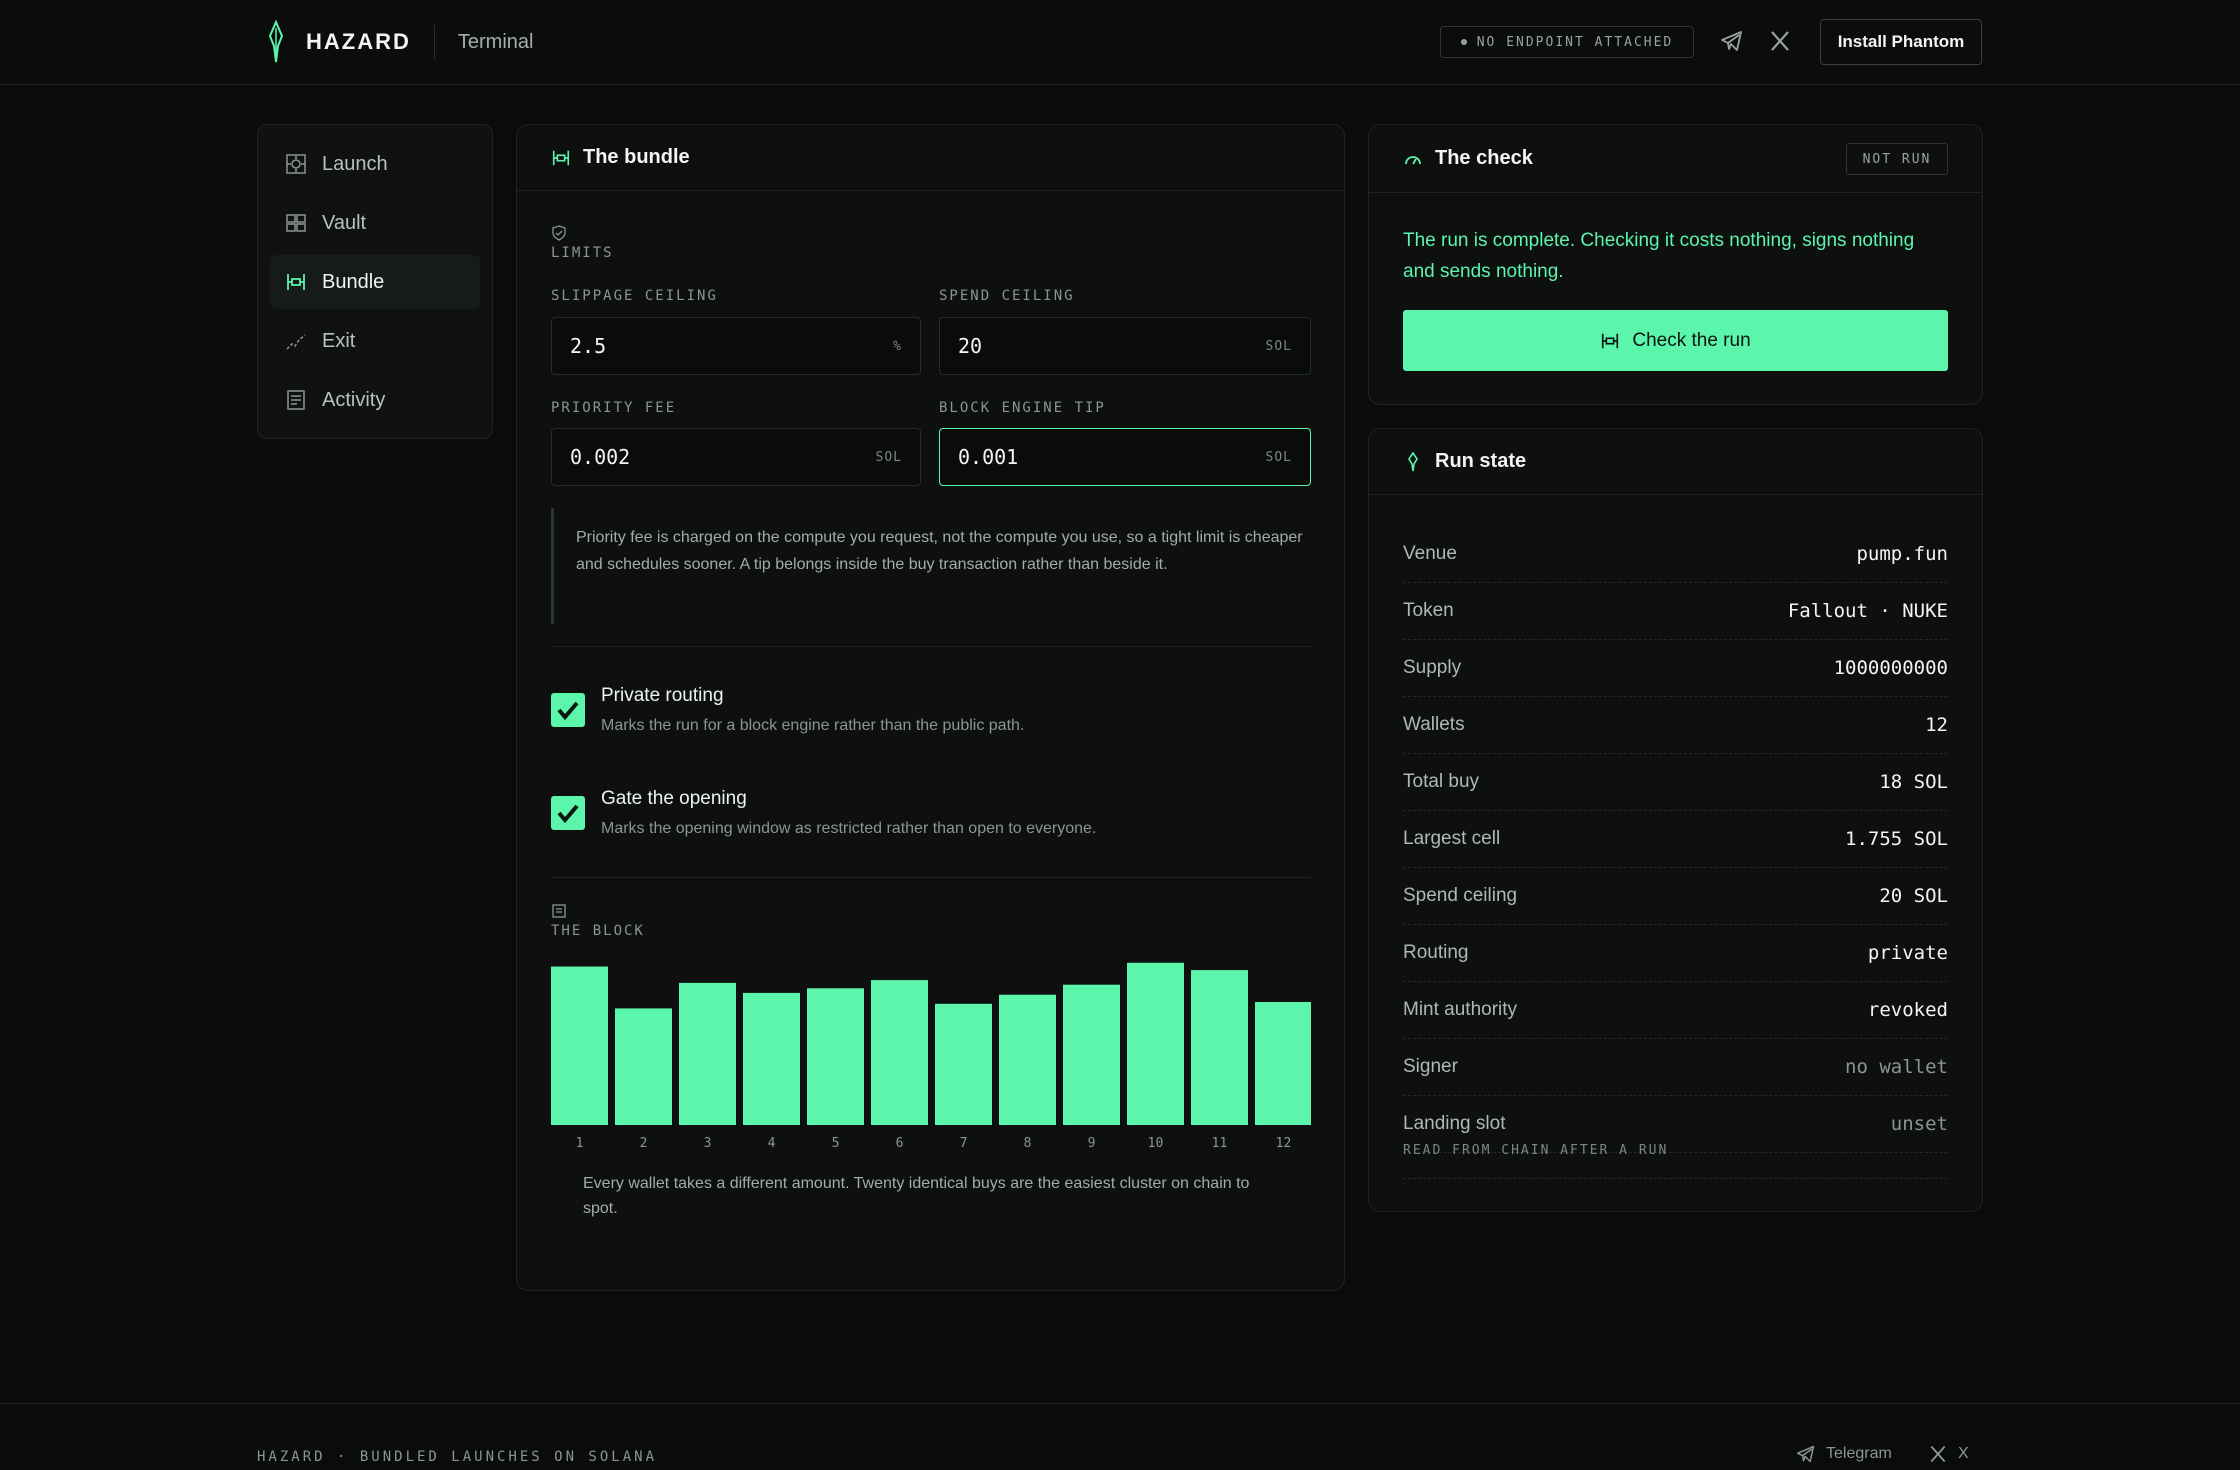 Image resolution: width=2240 pixels, height=1470 pixels. What do you see at coordinates (1278, 457) in the screenshot?
I see `tip-unit: SOL` at bounding box center [1278, 457].